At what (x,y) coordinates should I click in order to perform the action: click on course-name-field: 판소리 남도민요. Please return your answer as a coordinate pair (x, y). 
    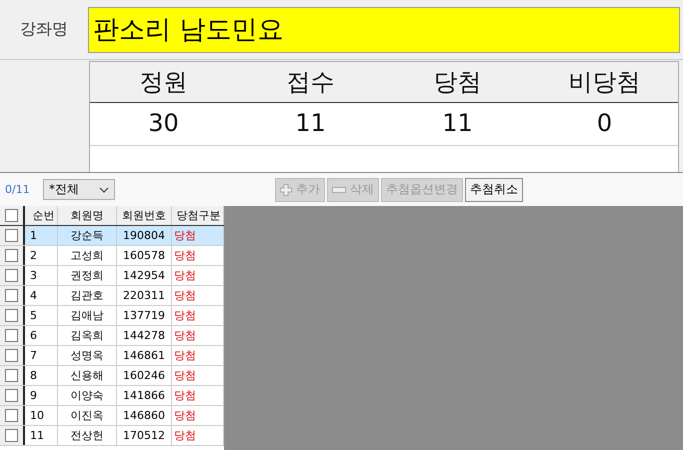
    Looking at the image, I should click on (384, 29).